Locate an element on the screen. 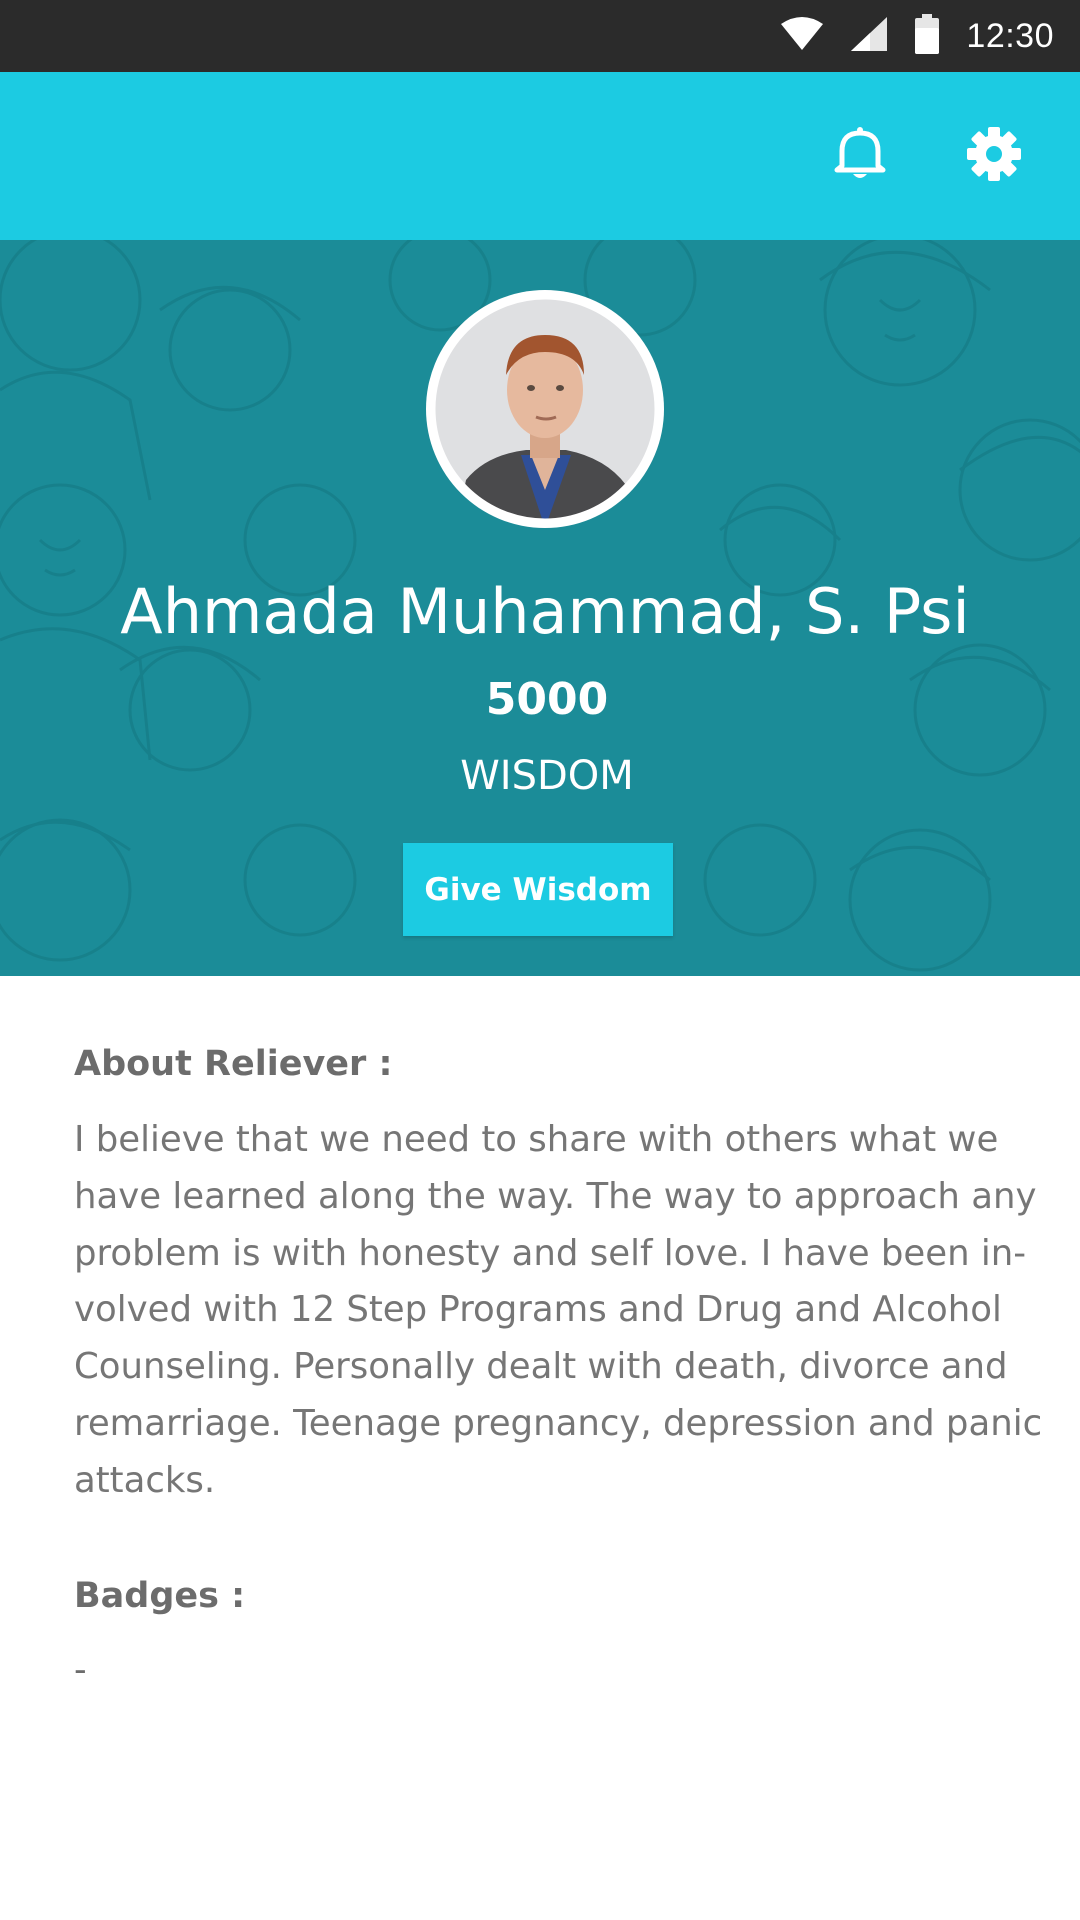 The width and height of the screenshot is (1080, 1920). settings-button is located at coordinates (994, 156).